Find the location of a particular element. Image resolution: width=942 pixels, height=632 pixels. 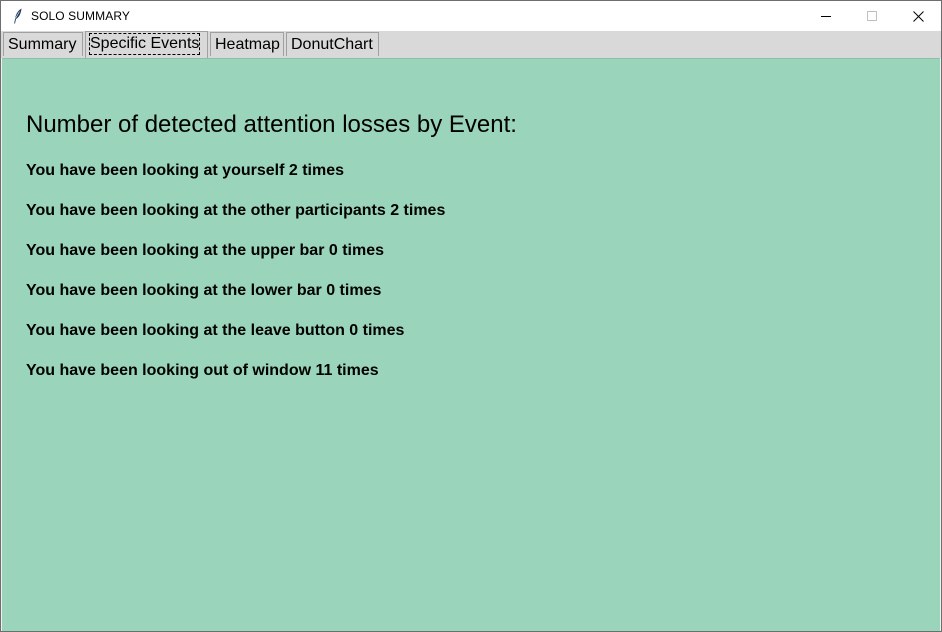

tab-heatmap-label: Heatmap is located at coordinates (247, 44).